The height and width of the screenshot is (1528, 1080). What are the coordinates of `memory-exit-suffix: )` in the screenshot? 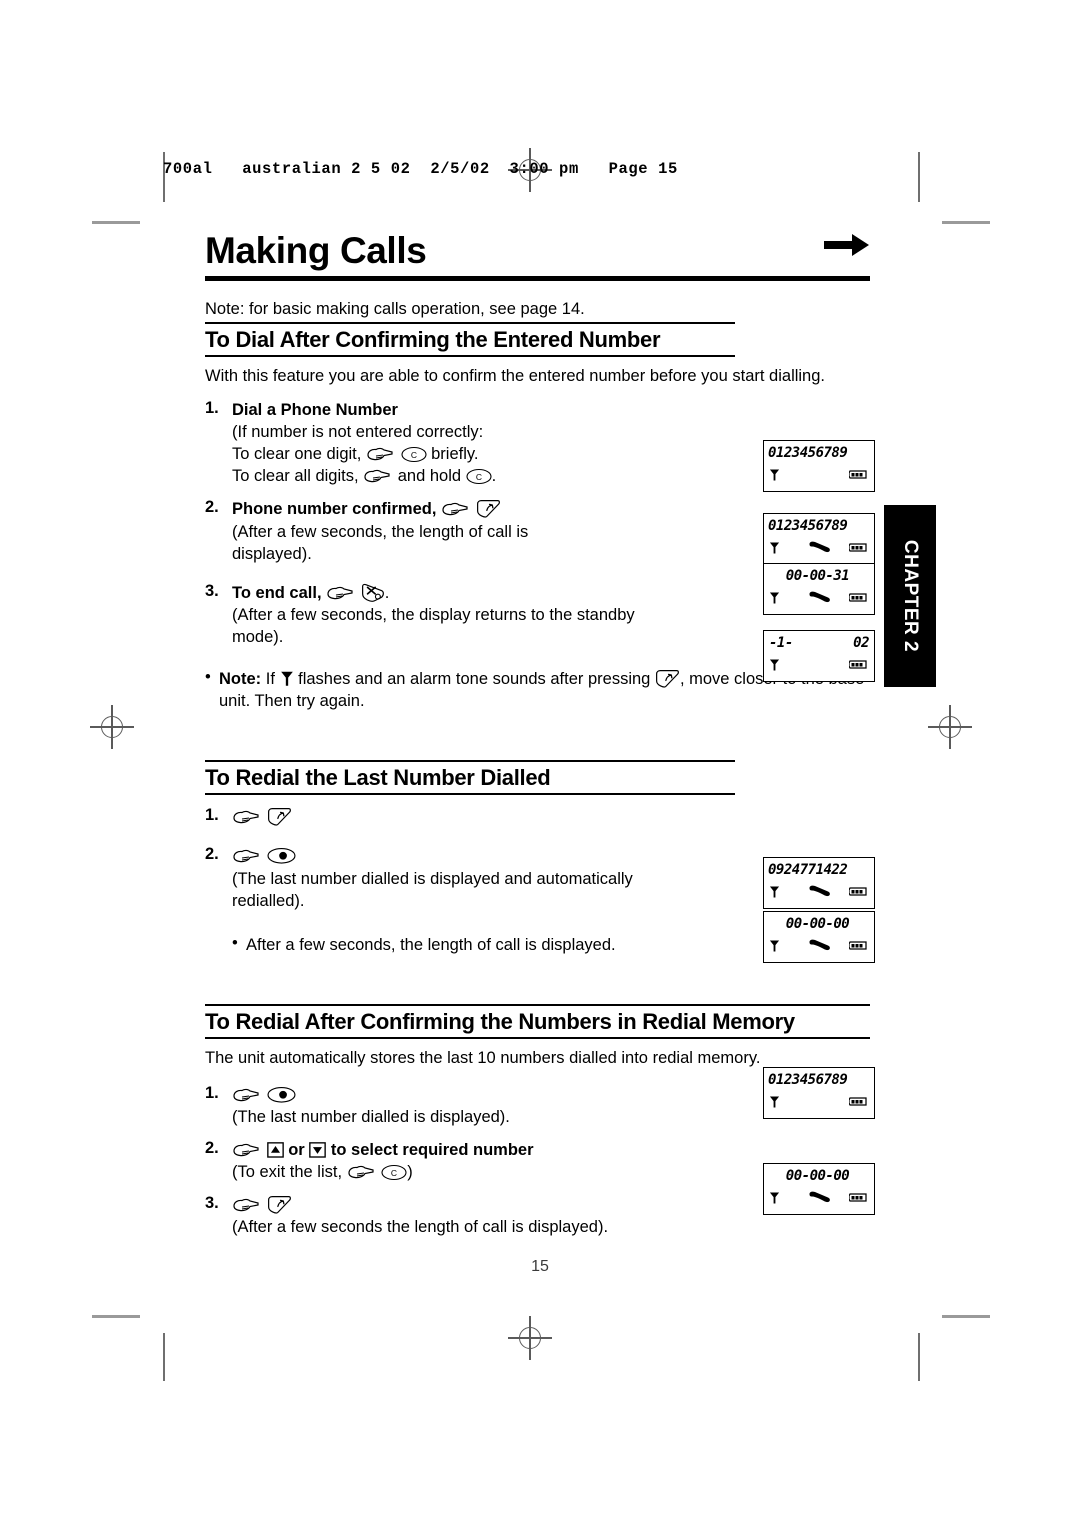 It's located at (410, 1171).